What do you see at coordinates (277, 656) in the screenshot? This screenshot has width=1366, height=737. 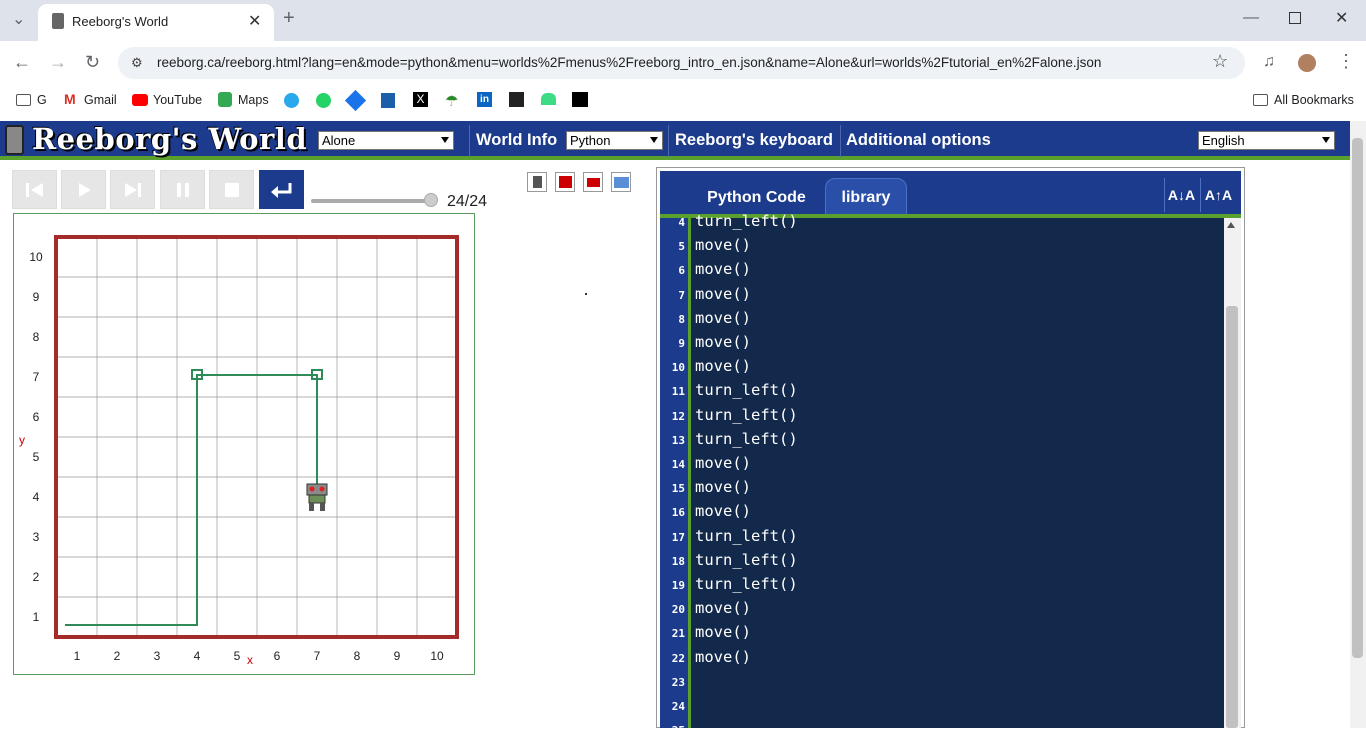 I see `x-tick-label: 6` at bounding box center [277, 656].